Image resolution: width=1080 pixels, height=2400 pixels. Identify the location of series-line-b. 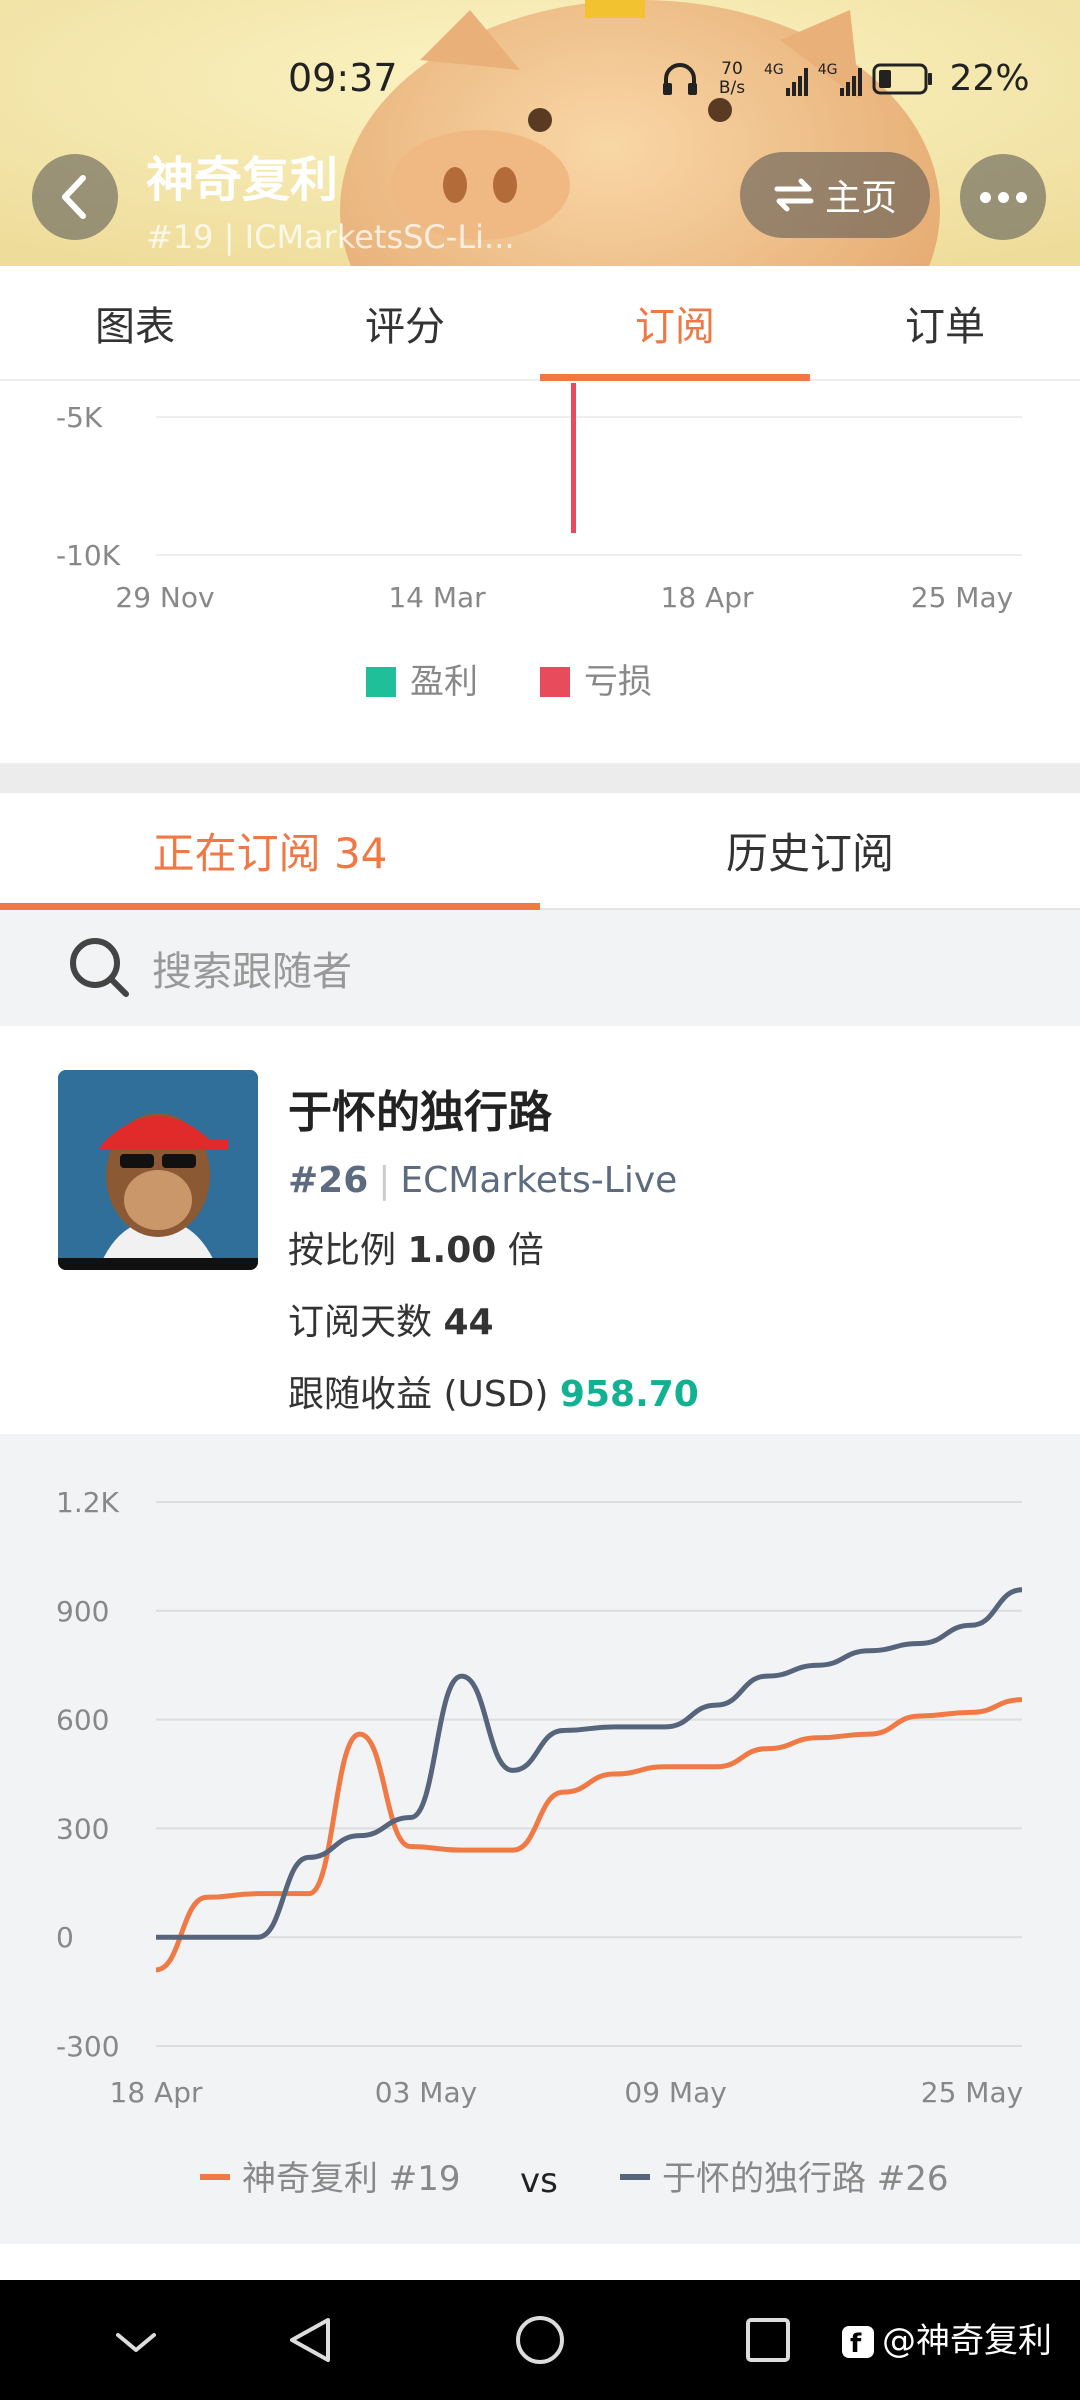
(589, 1763).